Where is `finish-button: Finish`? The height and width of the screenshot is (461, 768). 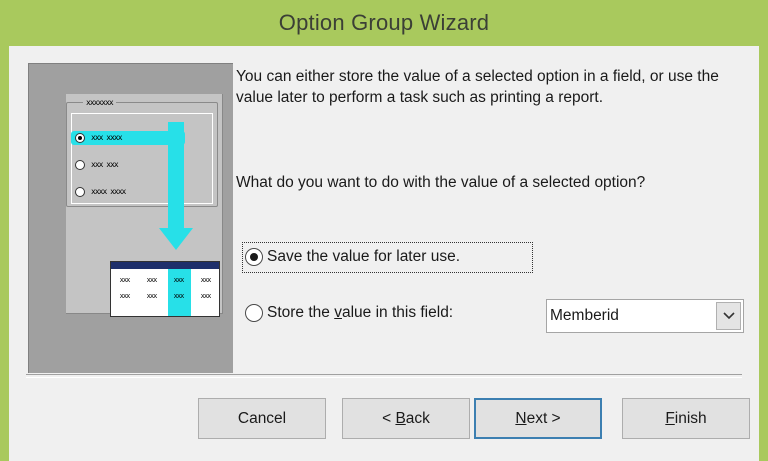 finish-button: Finish is located at coordinates (686, 418).